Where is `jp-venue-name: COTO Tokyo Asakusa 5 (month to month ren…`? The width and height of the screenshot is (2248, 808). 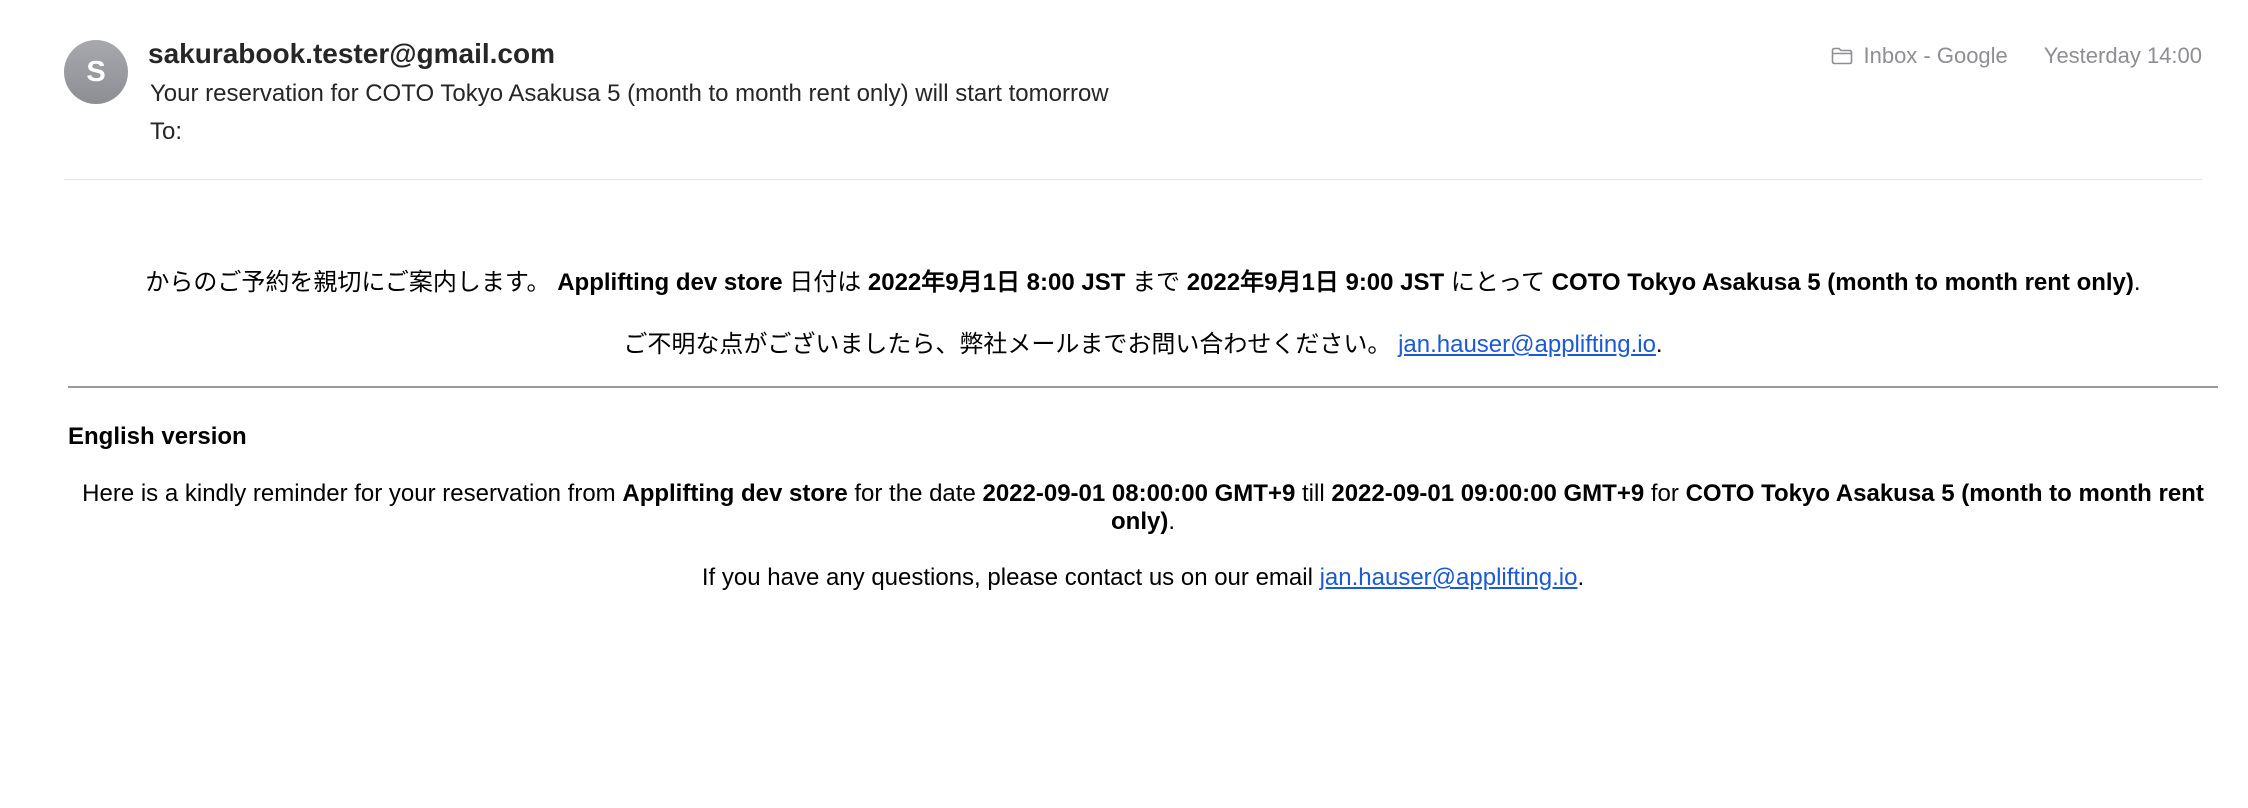 jp-venue-name: COTO Tokyo Asakusa 5 (month to month ren… is located at coordinates (1842, 282).